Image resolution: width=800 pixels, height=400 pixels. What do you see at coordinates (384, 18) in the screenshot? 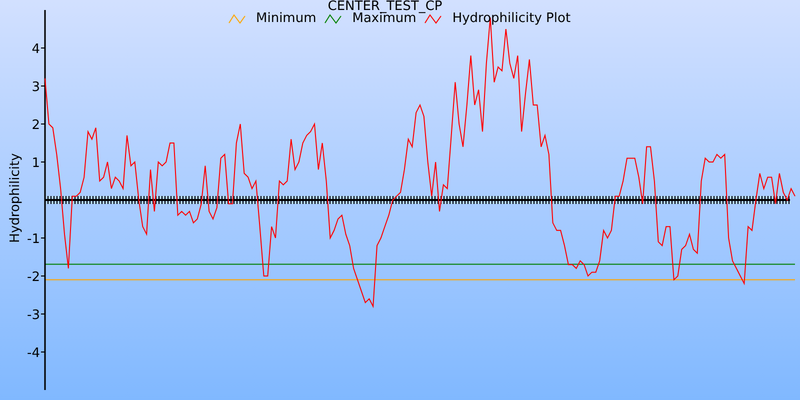
I see `legend-label: Maximum` at bounding box center [384, 18].